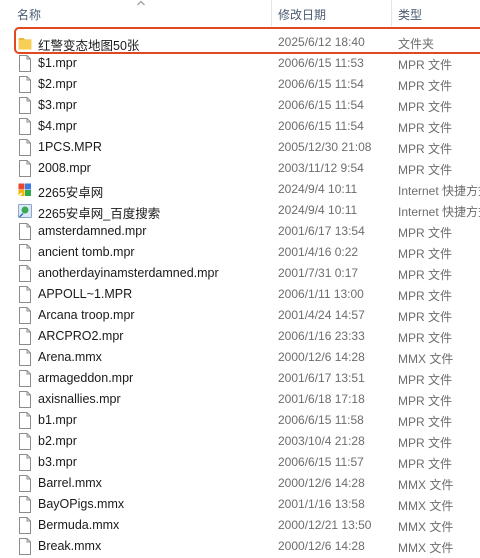 This screenshot has height=558, width=480. Describe the element at coordinates (240, 84) in the screenshot. I see `file-row: $2.mpr 2006/6/15 11:54 MPR 文件` at that location.